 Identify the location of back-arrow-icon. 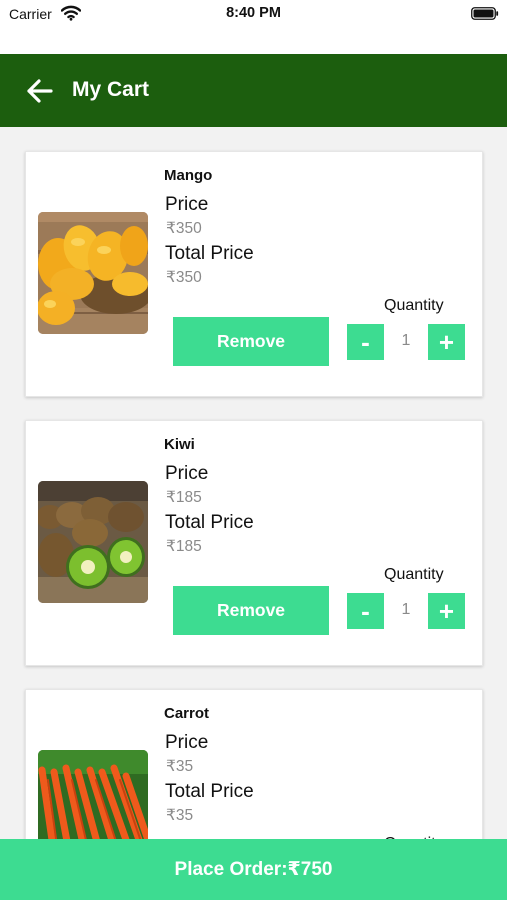
(39, 91).